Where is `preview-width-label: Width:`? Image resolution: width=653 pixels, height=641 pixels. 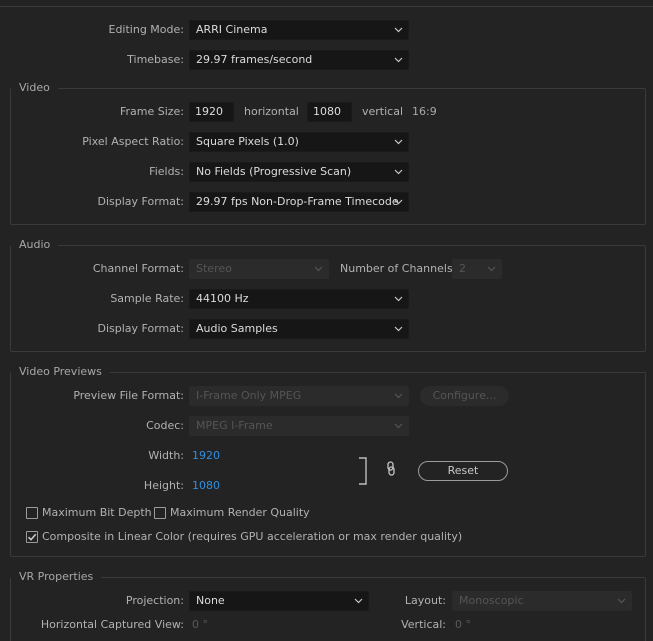
preview-width-label: Width: is located at coordinates (166, 455).